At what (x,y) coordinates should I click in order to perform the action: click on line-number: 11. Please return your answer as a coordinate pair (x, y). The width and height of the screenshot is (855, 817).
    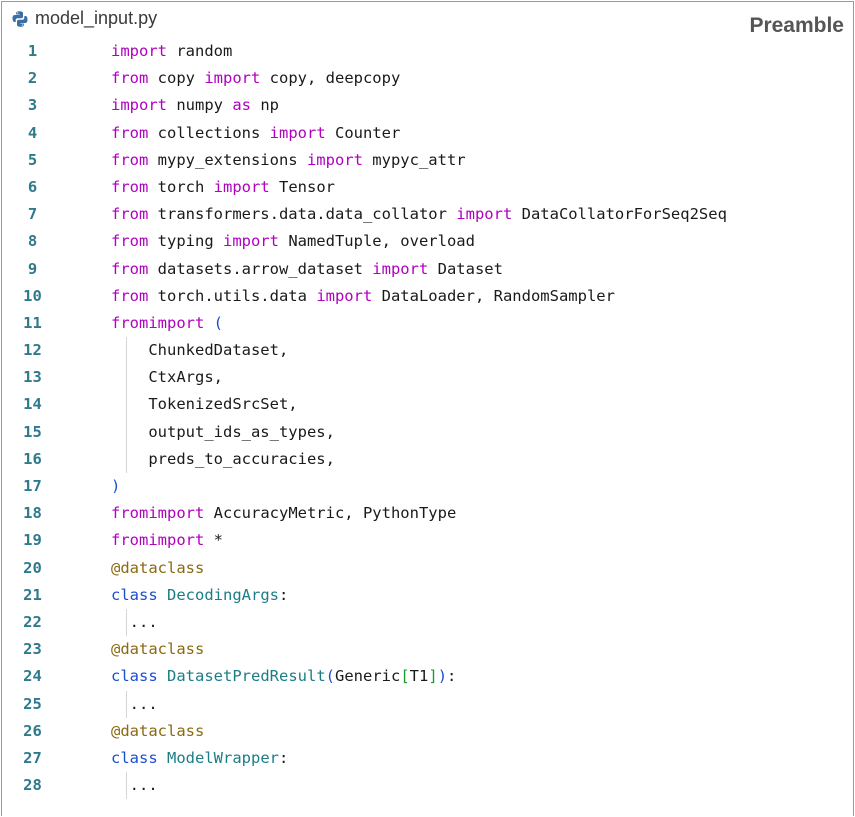
    Looking at the image, I should click on (32, 322).